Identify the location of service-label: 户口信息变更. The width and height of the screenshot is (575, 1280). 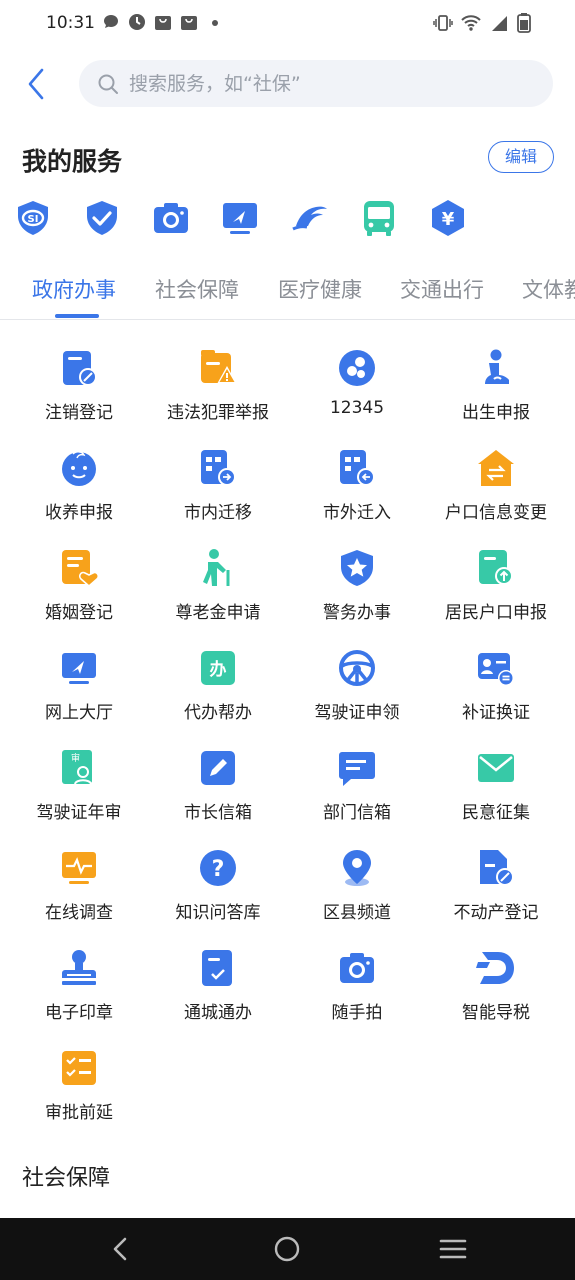
(496, 513).